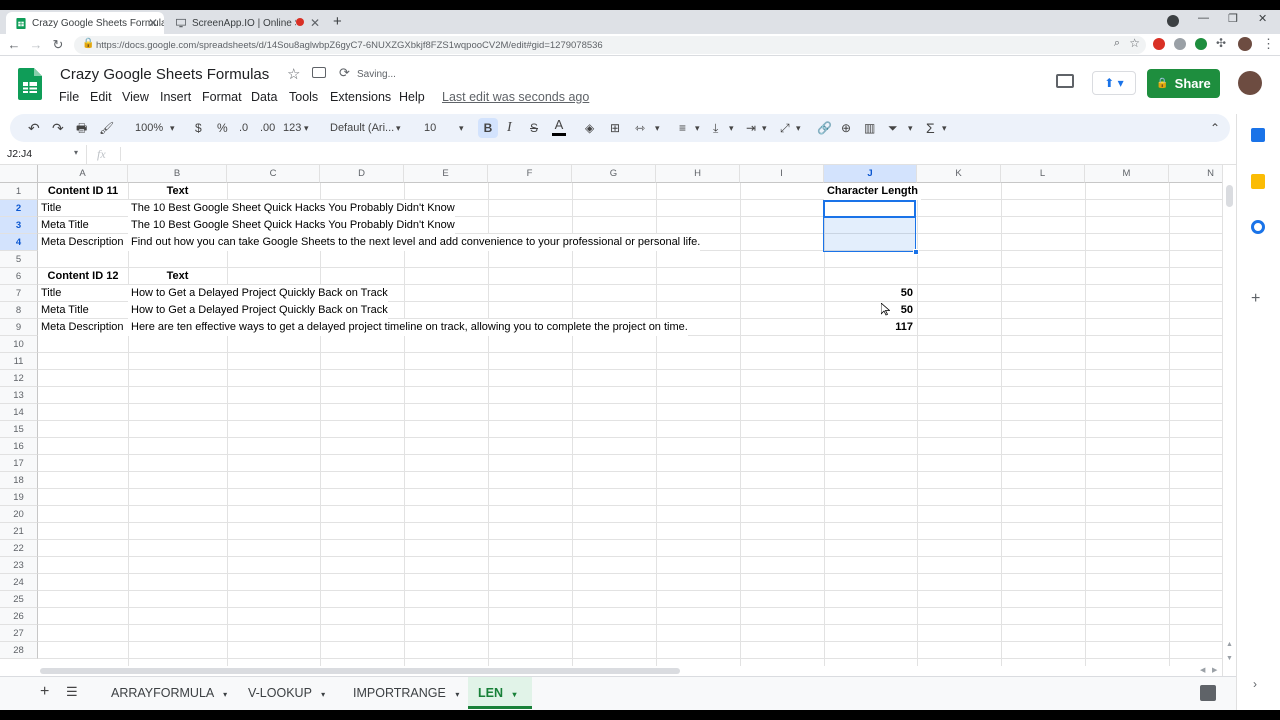 The height and width of the screenshot is (720, 1280). Describe the element at coordinates (1229, 420) in the screenshot. I see `vertical-scrollbar: ▲ ▼` at that location.